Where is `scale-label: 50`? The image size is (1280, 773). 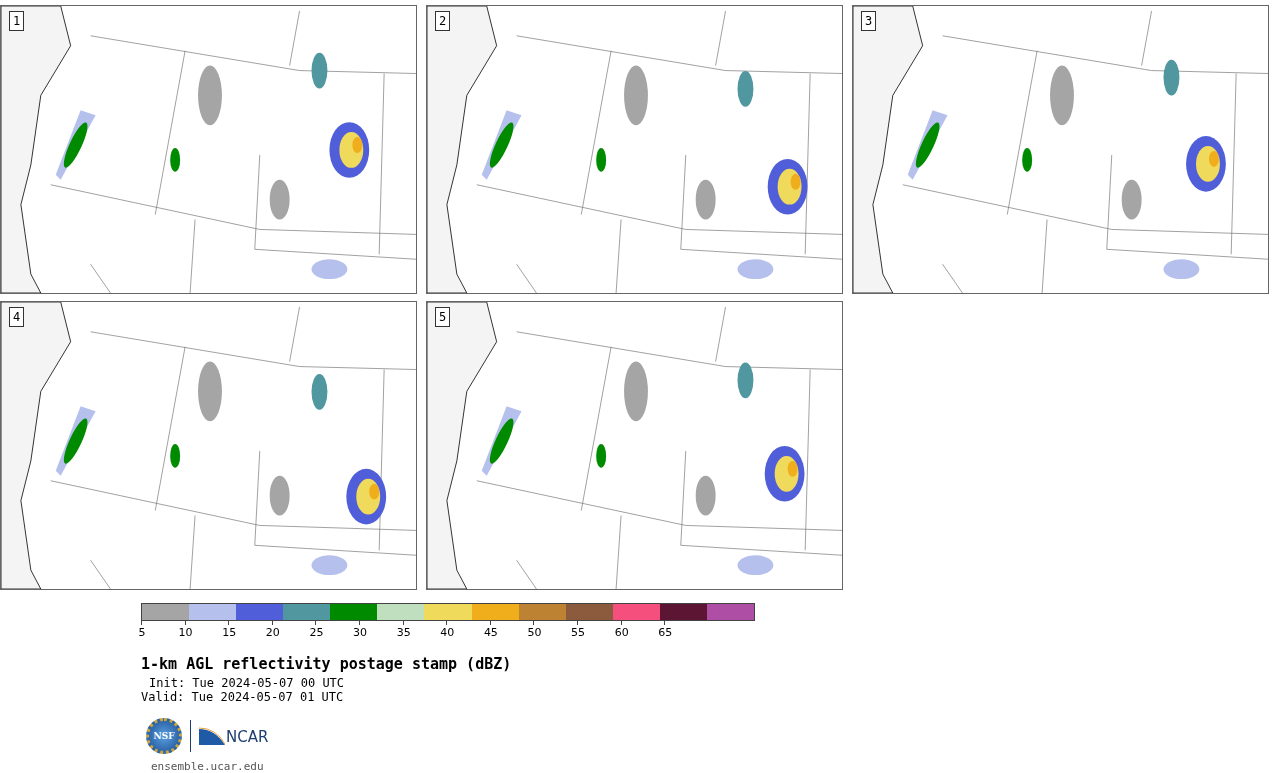
scale-label: 50 is located at coordinates (534, 632).